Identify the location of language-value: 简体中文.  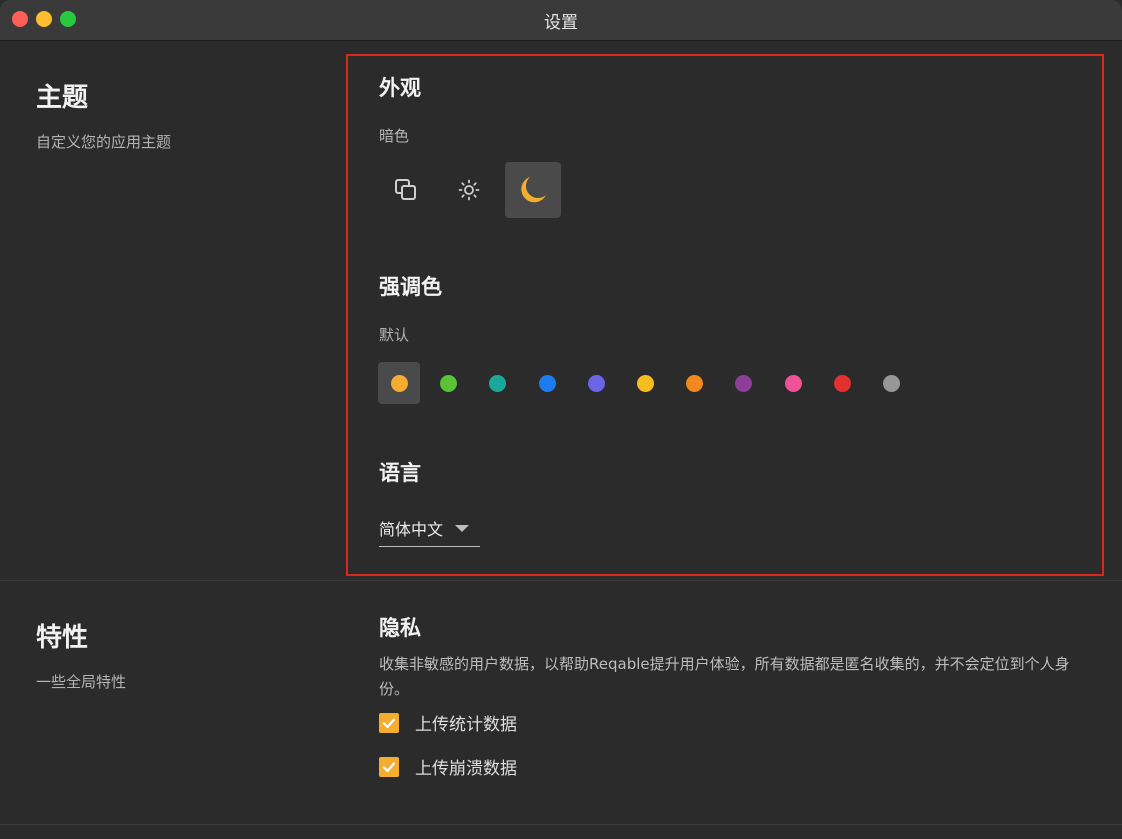
(411, 529).